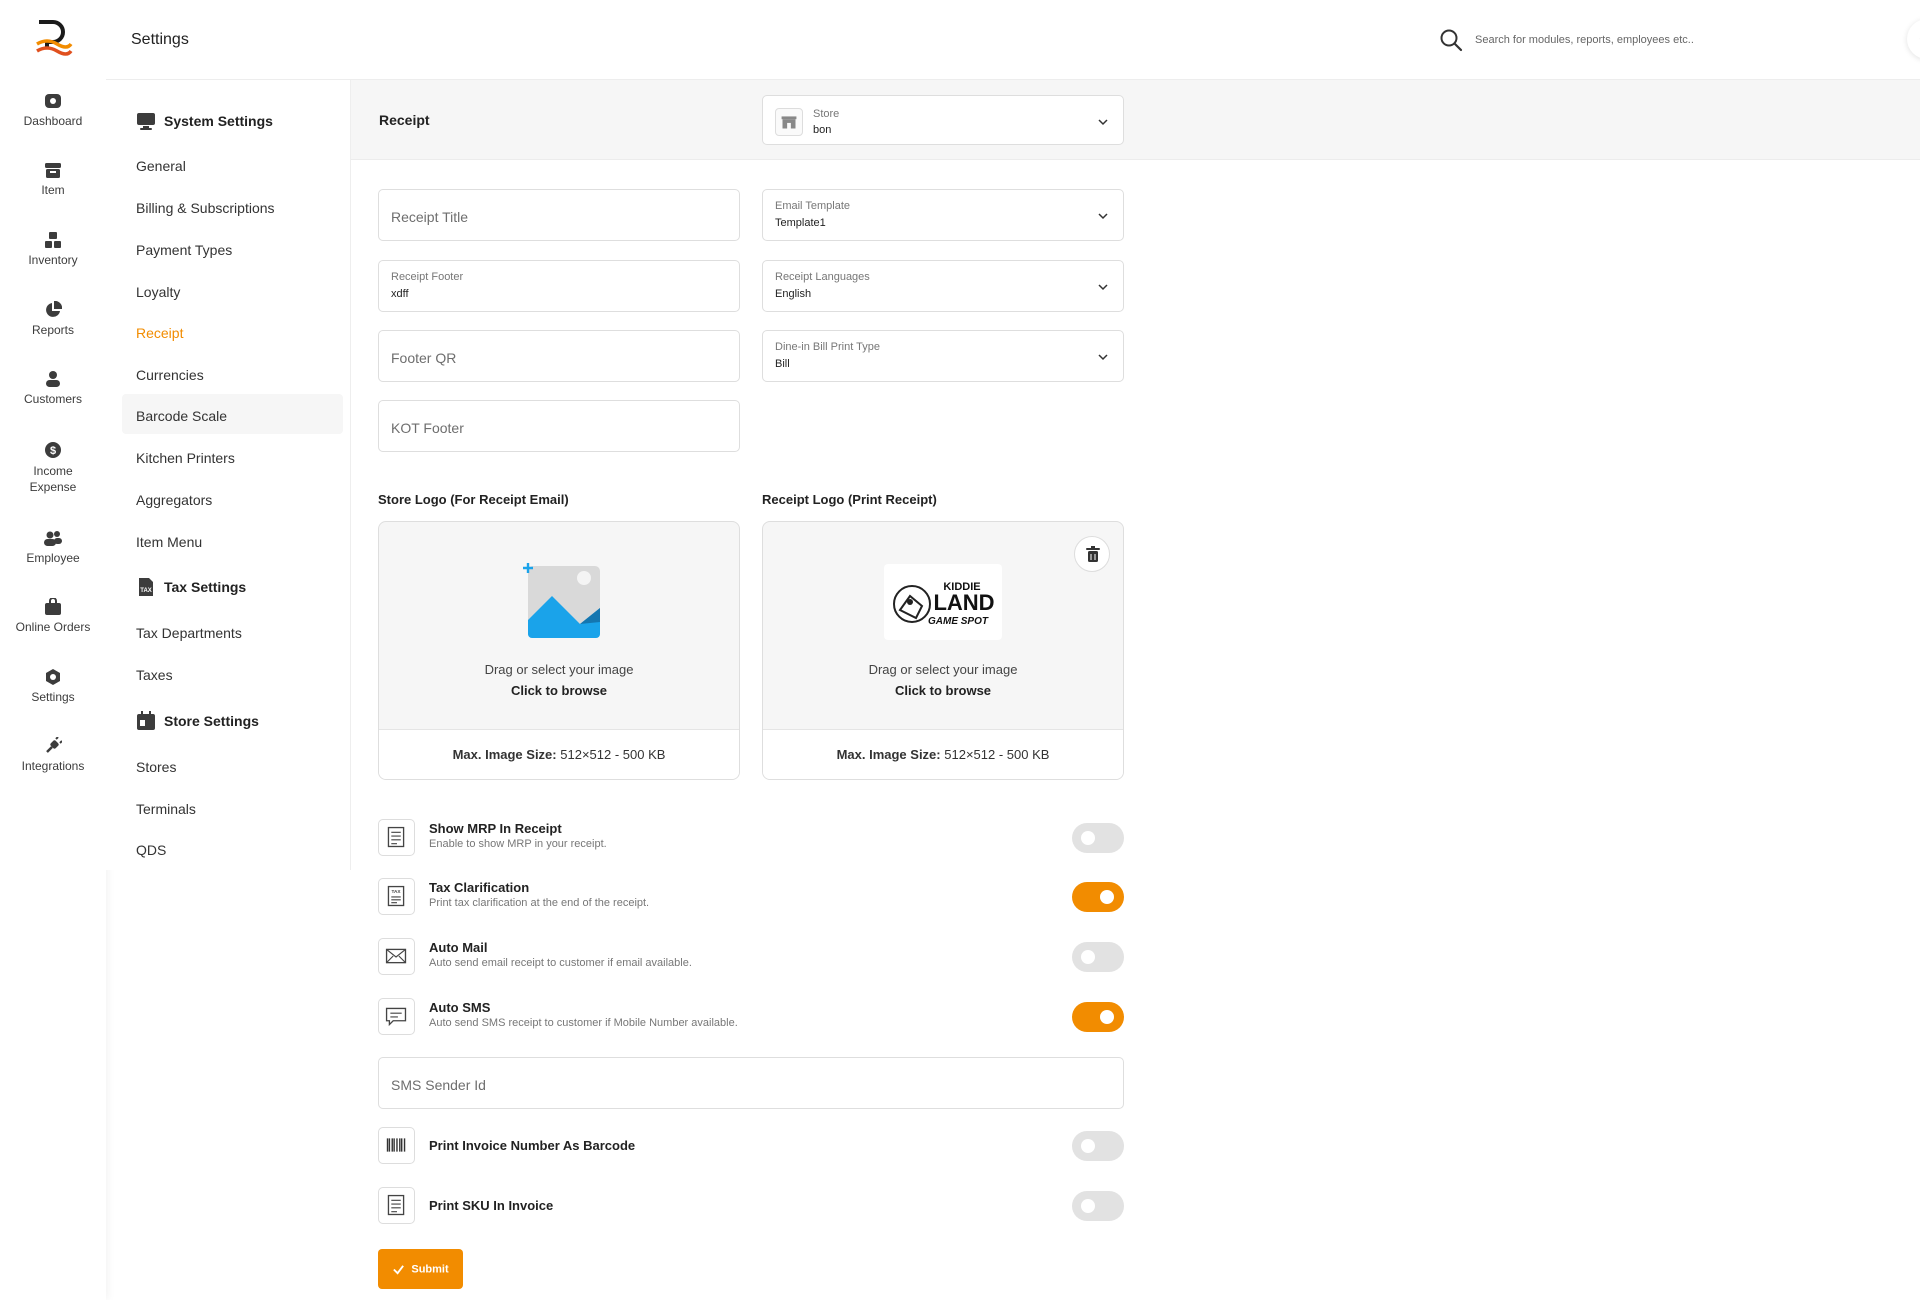 Image resolution: width=1920 pixels, height=1300 pixels. Describe the element at coordinates (430, 217) in the screenshot. I see `placeholder: Receipt Title` at that location.